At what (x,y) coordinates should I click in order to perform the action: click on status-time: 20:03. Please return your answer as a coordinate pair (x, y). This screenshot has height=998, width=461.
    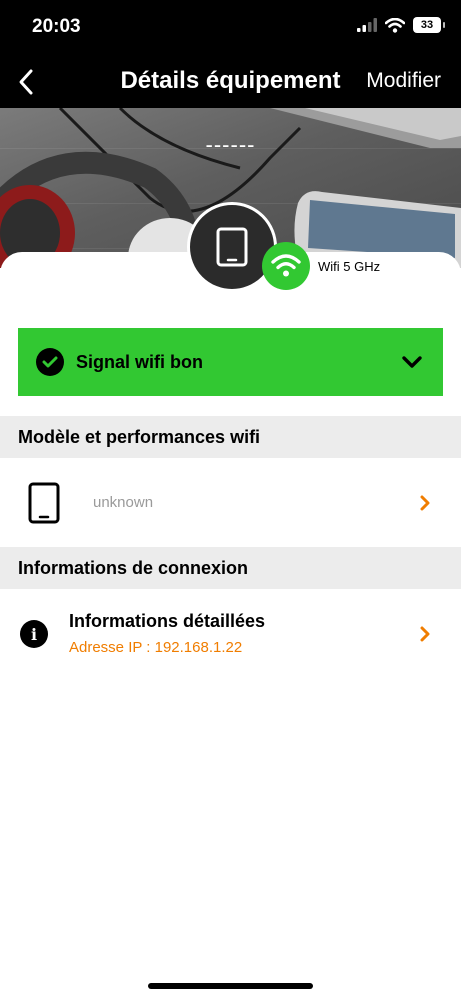
    Looking at the image, I should click on (56, 26).